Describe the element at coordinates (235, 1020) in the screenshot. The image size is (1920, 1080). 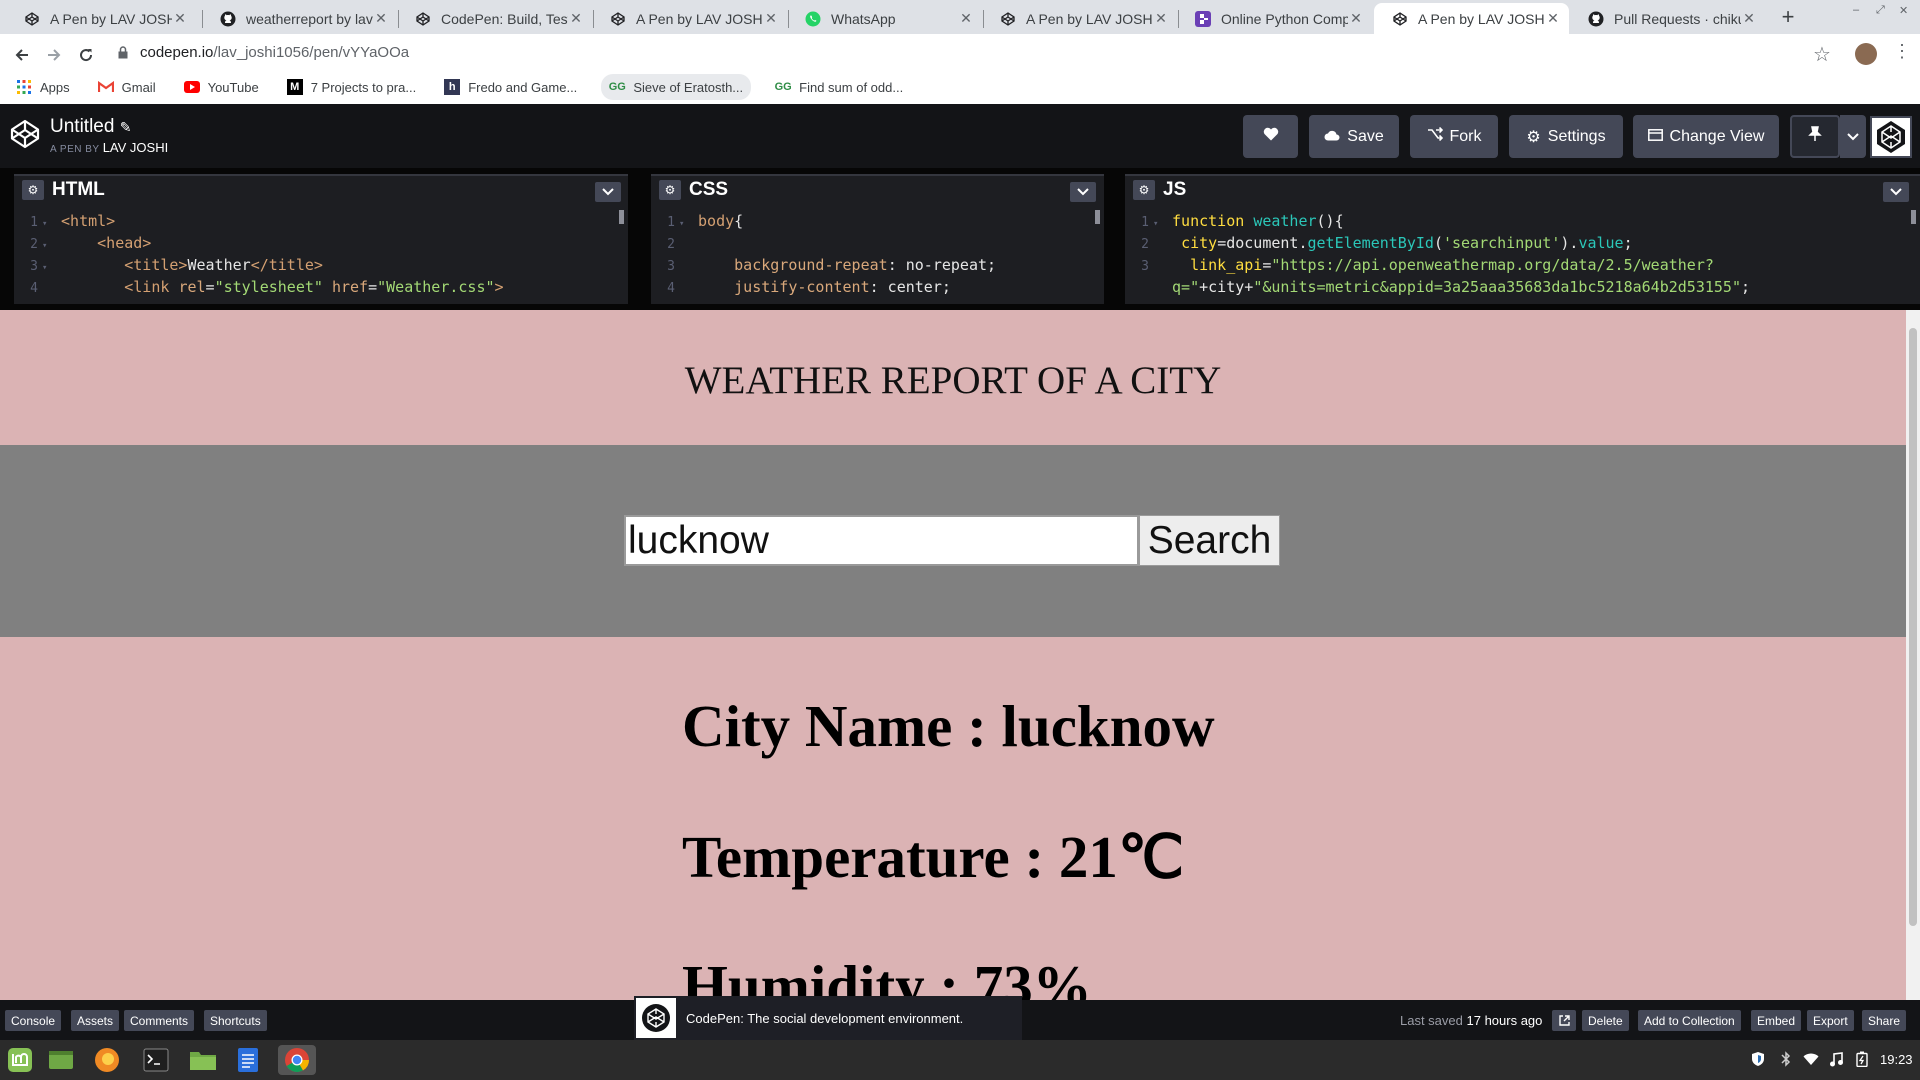
I see `shortcuts-button: Shortcuts` at that location.